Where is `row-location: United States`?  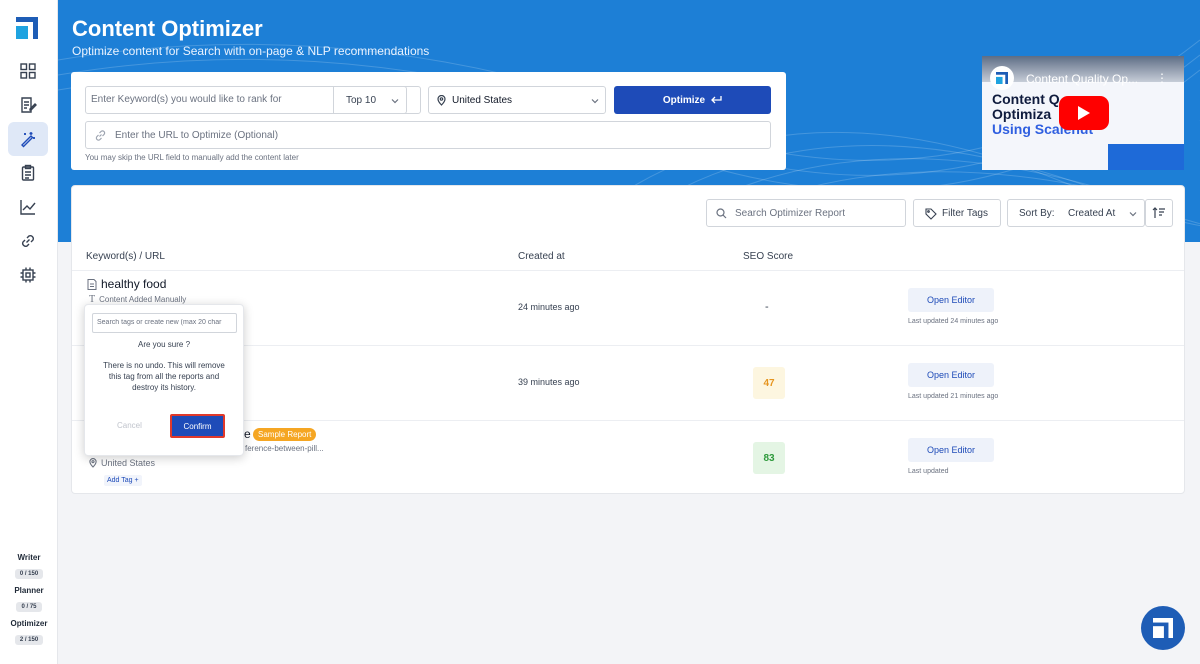
row-location: United States is located at coordinates (122, 463).